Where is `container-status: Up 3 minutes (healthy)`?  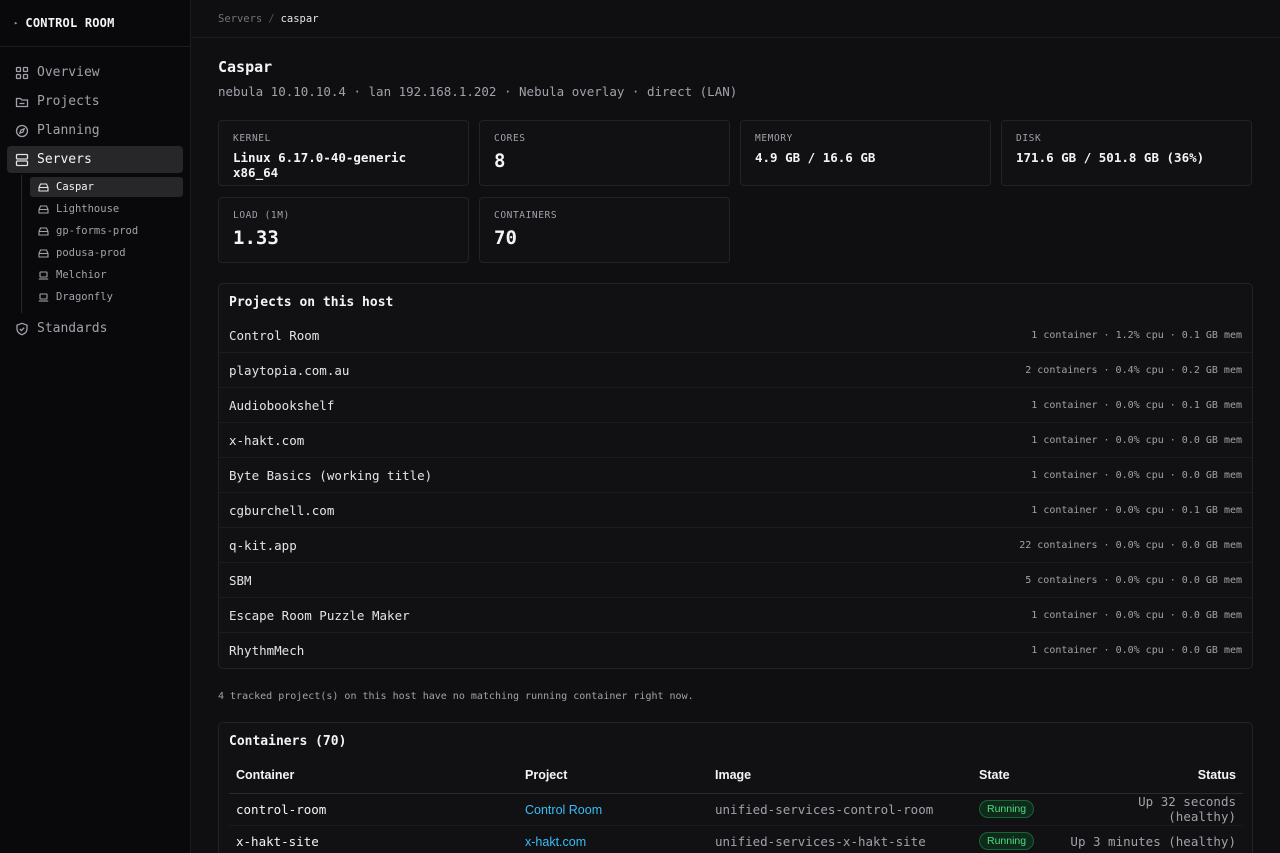 container-status: Up 3 minutes (healthy) is located at coordinates (1152, 839).